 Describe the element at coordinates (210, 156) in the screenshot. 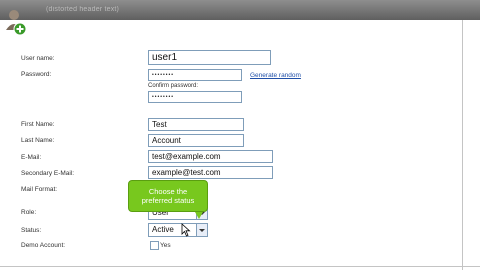

I see `email-input: test@example.com` at that location.